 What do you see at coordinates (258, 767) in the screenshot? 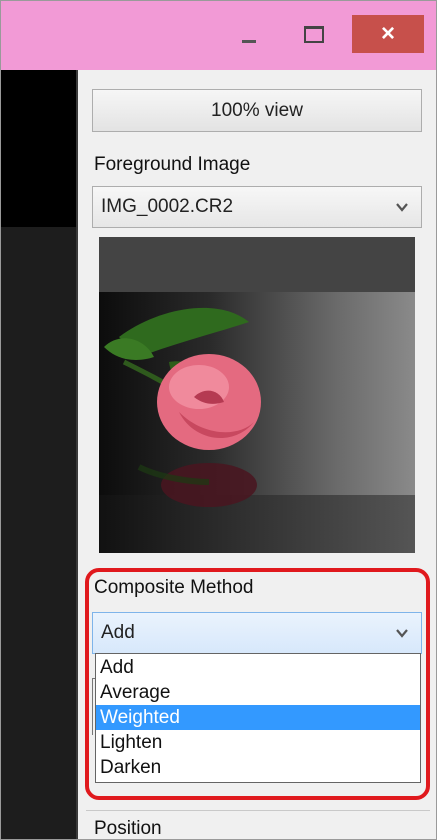
I see `option-darken: Darken` at bounding box center [258, 767].